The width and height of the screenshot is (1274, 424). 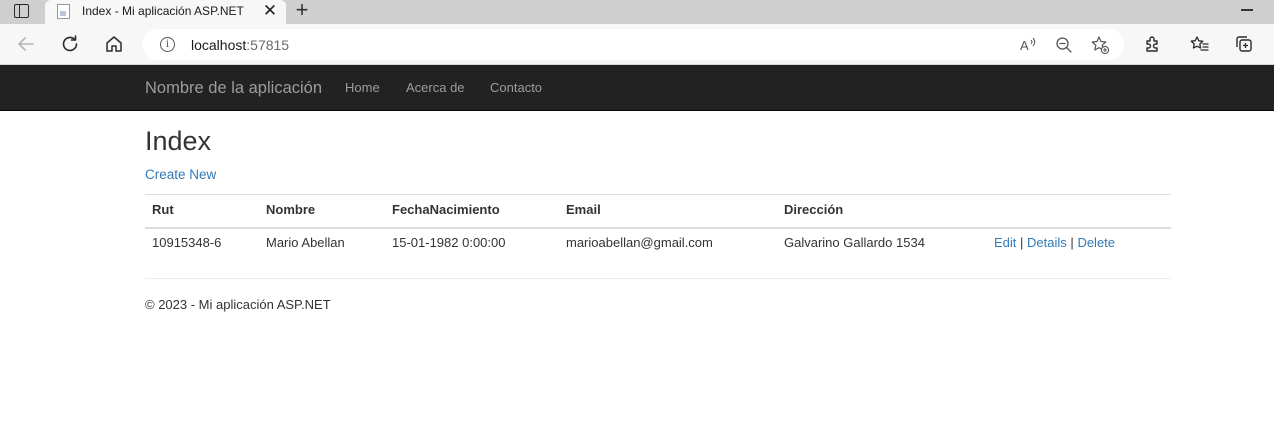 I want to click on read-aloud-icon: A, so click(x=1028, y=45).